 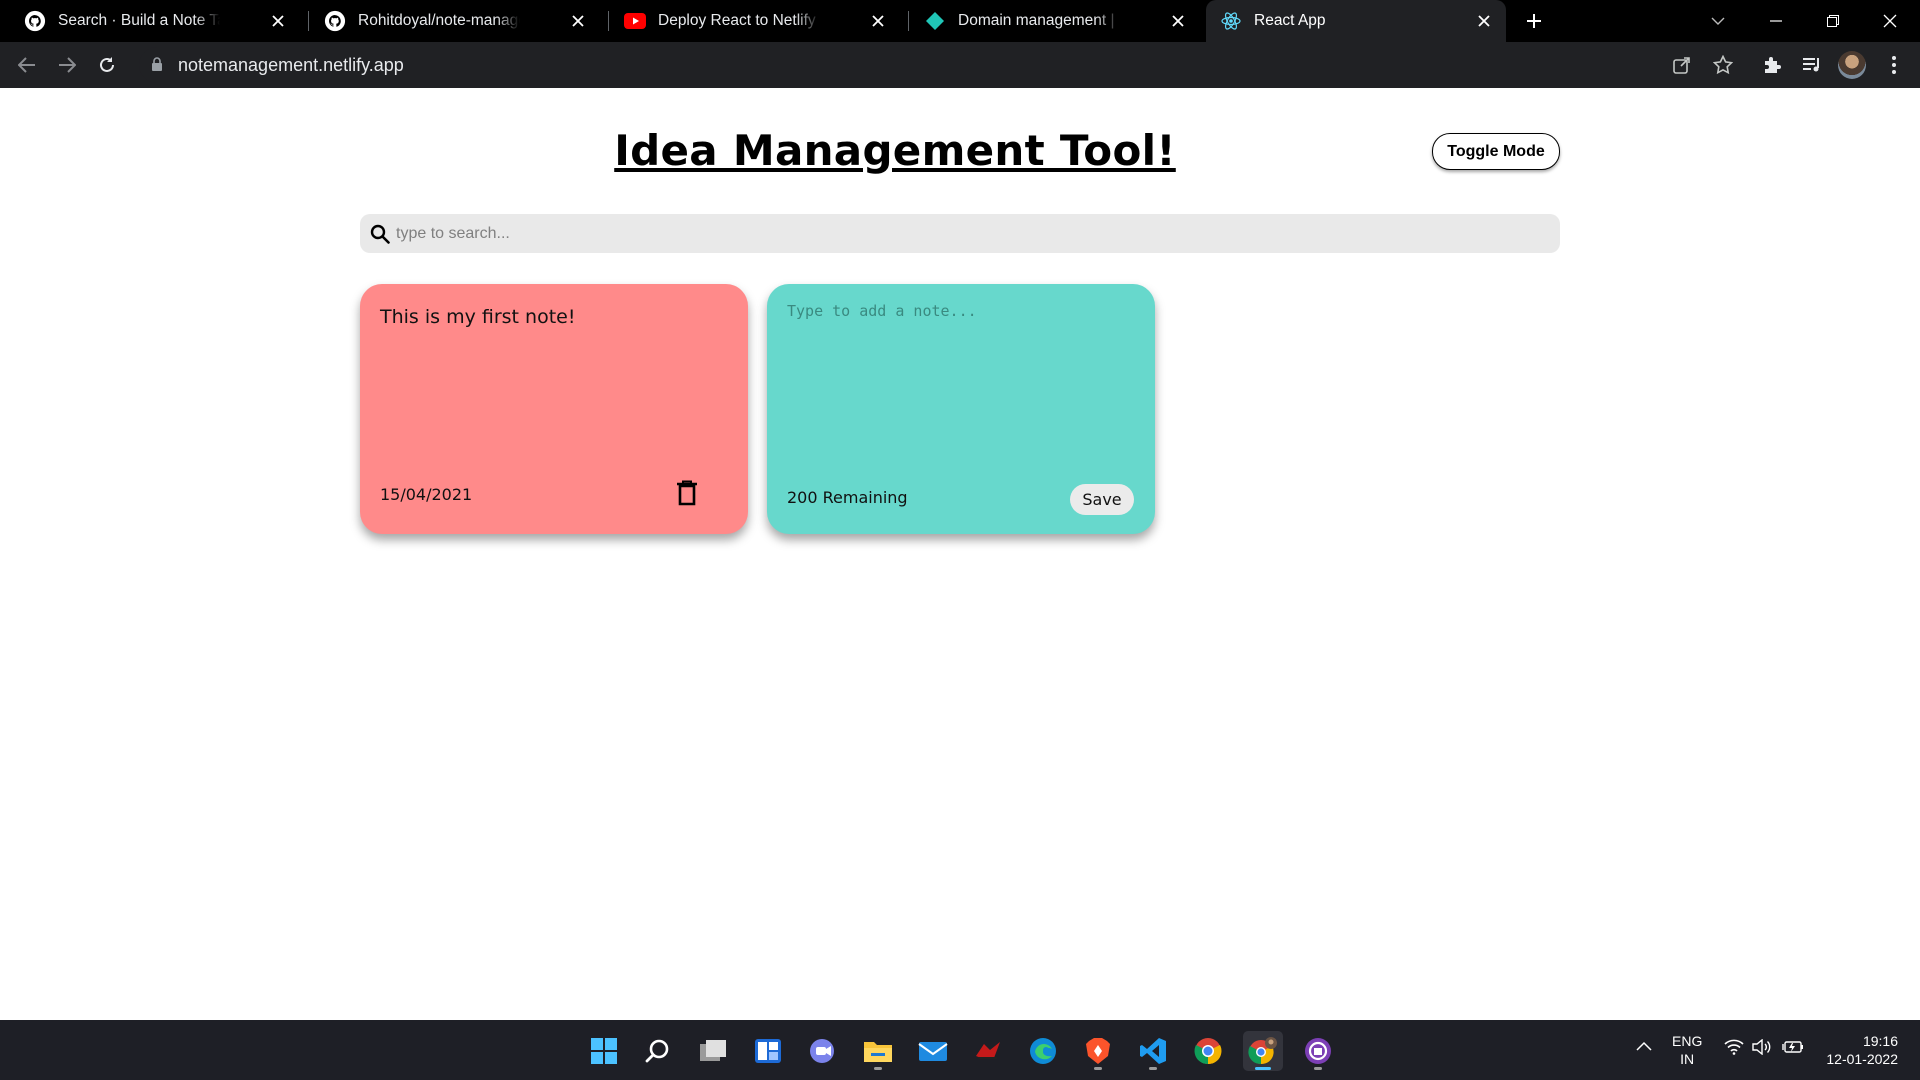 I want to click on file-explorer-icon, so click(x=878, y=1052).